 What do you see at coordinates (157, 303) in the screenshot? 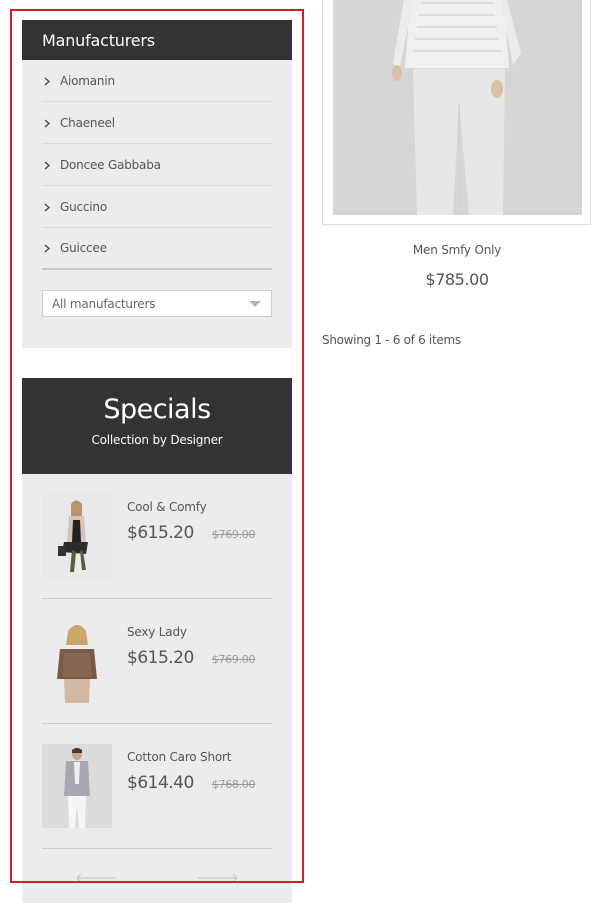
I see `manufacturers-select: All manufacturers` at bounding box center [157, 303].